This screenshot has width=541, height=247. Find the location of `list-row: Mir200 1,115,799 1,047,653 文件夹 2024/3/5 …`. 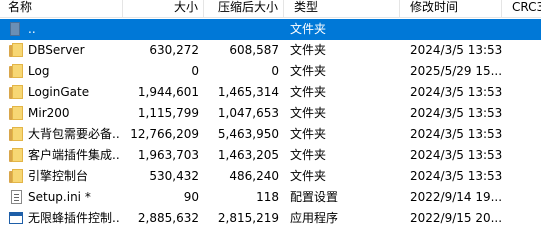

list-row: Mir200 1,115,799 1,047,653 文件夹 2024/3/5 … is located at coordinates (270, 113).